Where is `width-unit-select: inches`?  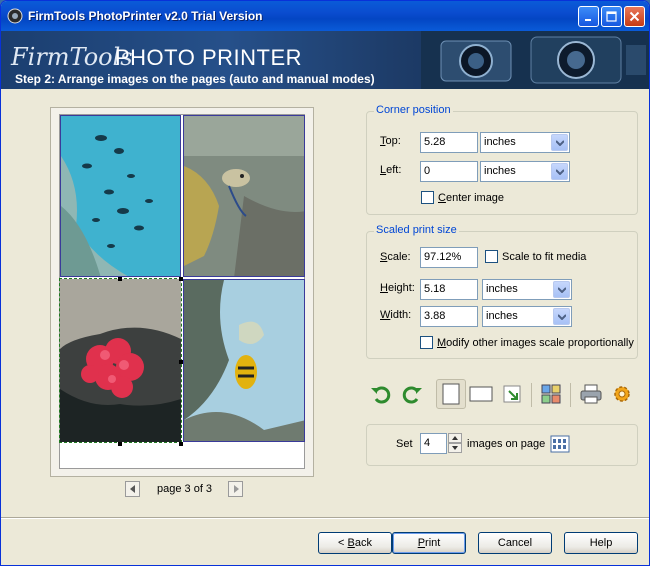 width-unit-select: inches is located at coordinates (527, 316).